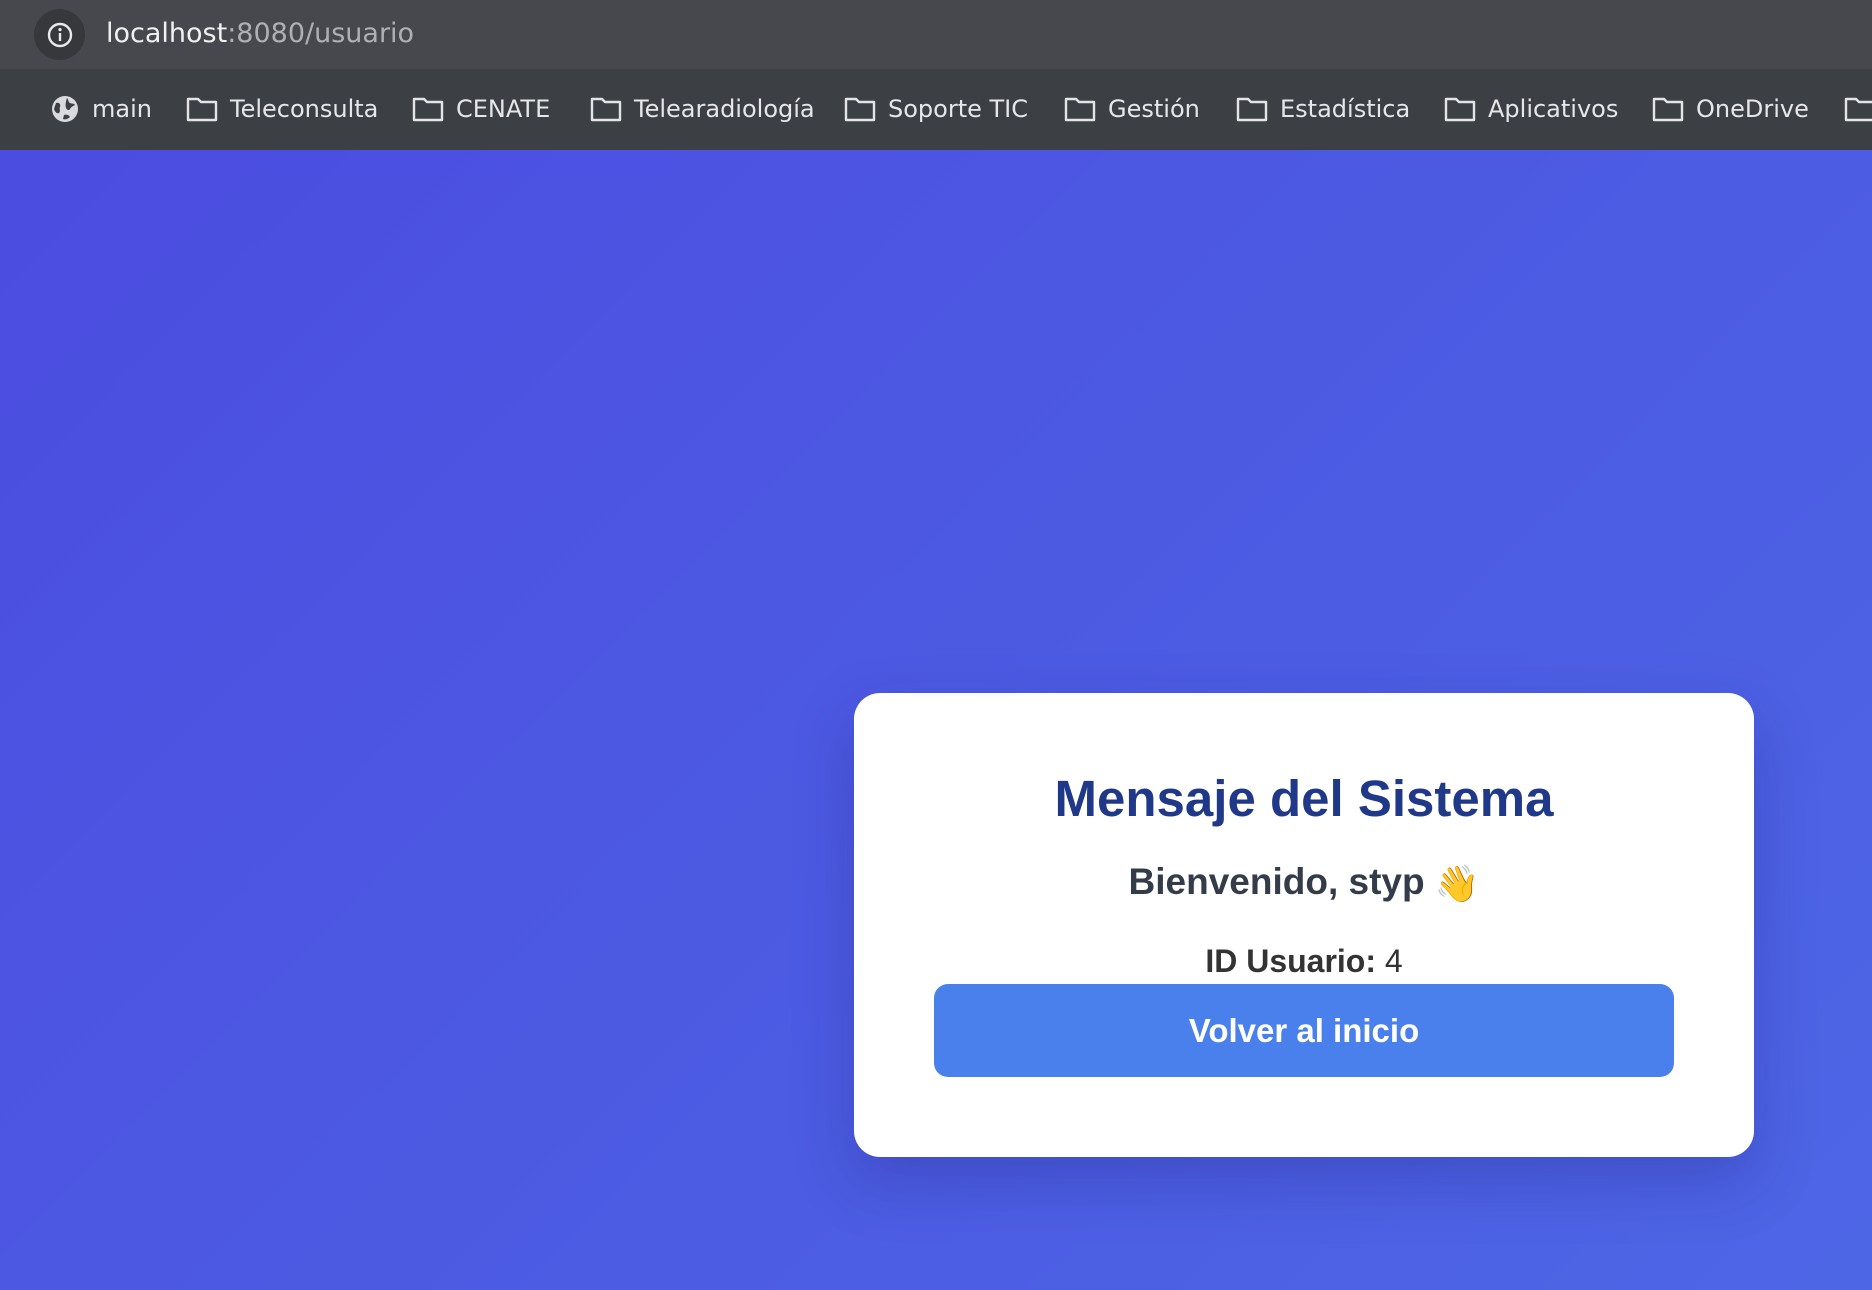  Describe the element at coordinates (1752, 109) in the screenshot. I see `bookmark-label: OneDrive` at that location.